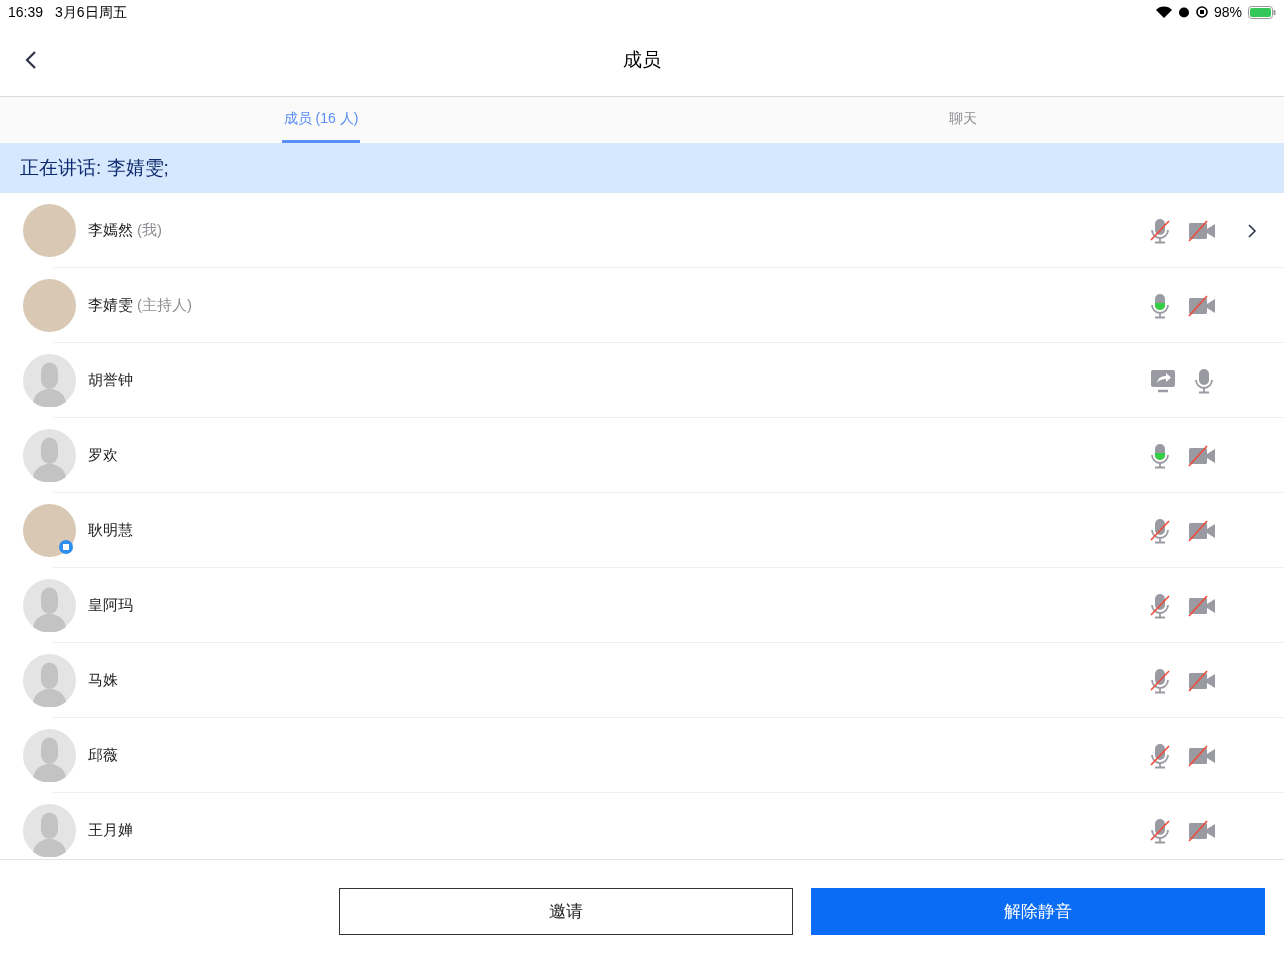  What do you see at coordinates (642, 826) in the screenshot?
I see `member-row: 王月婵` at bounding box center [642, 826].